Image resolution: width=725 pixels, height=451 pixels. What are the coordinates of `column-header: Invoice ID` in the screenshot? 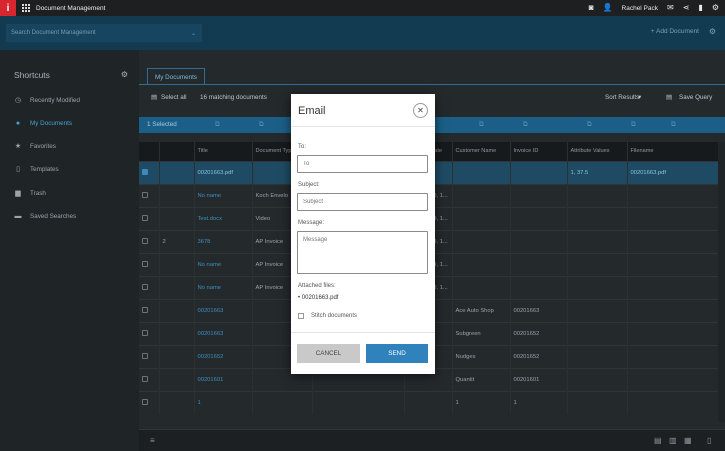 It's located at (539, 151).